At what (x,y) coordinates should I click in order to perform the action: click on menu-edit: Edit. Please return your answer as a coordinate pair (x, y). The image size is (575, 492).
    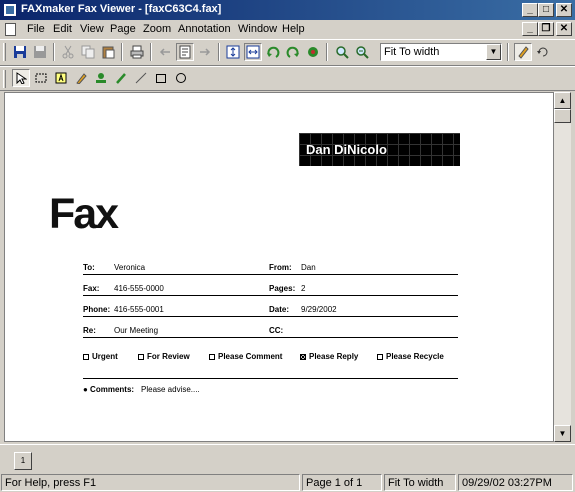
    Looking at the image, I should click on (62, 29).